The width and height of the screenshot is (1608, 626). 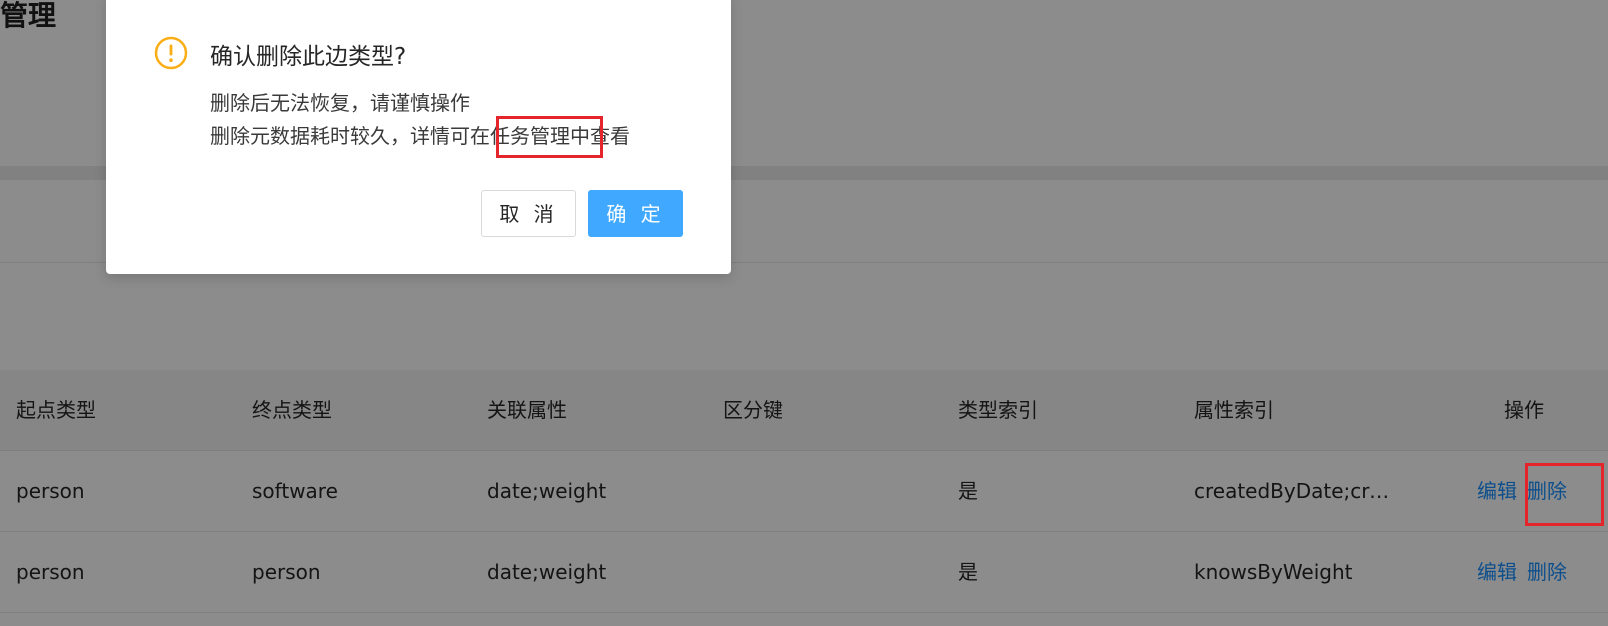 What do you see at coordinates (635, 213) in the screenshot?
I see `confirm-button: 确 定` at bounding box center [635, 213].